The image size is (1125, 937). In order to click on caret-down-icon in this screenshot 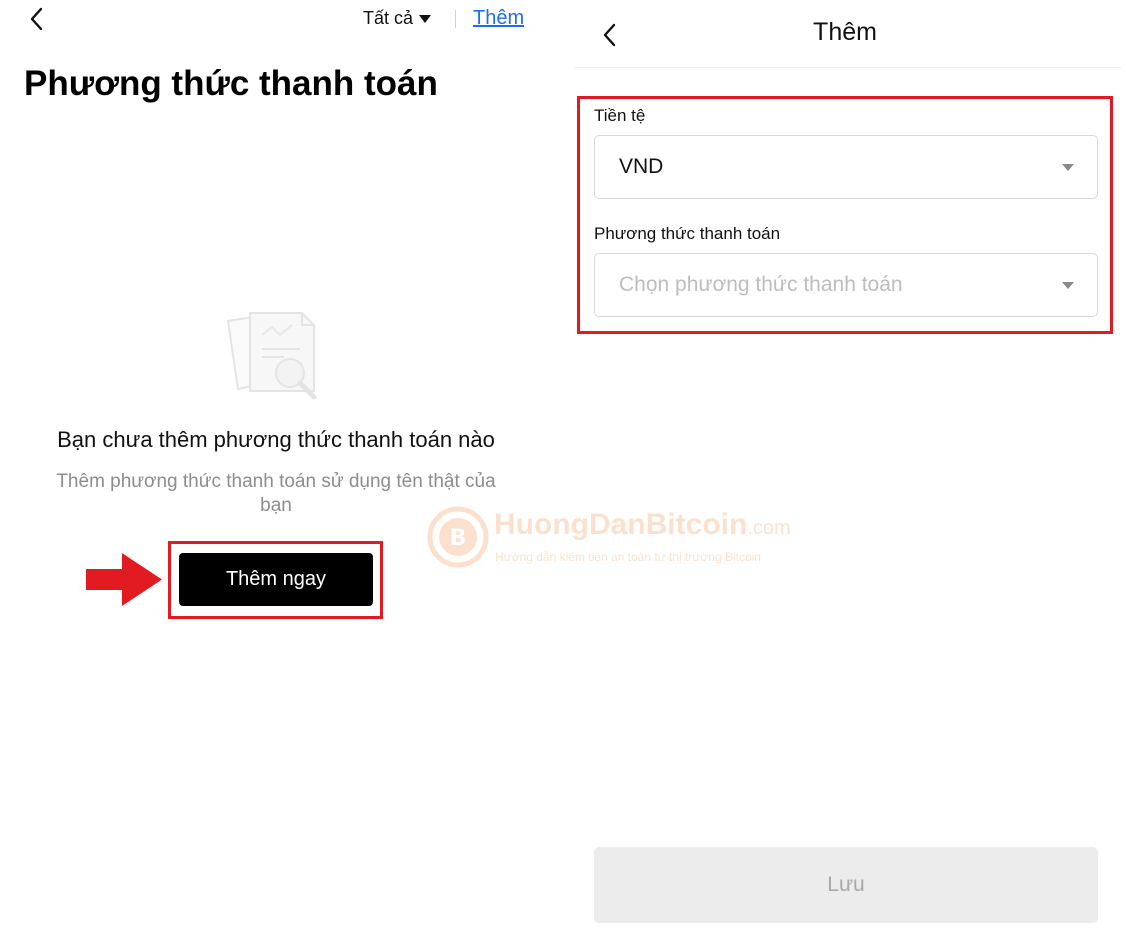, I will do `click(425, 19)`.